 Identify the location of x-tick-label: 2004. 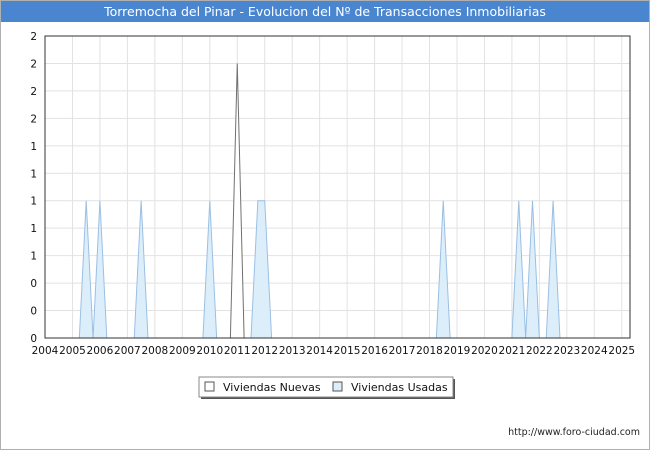
(45, 351).